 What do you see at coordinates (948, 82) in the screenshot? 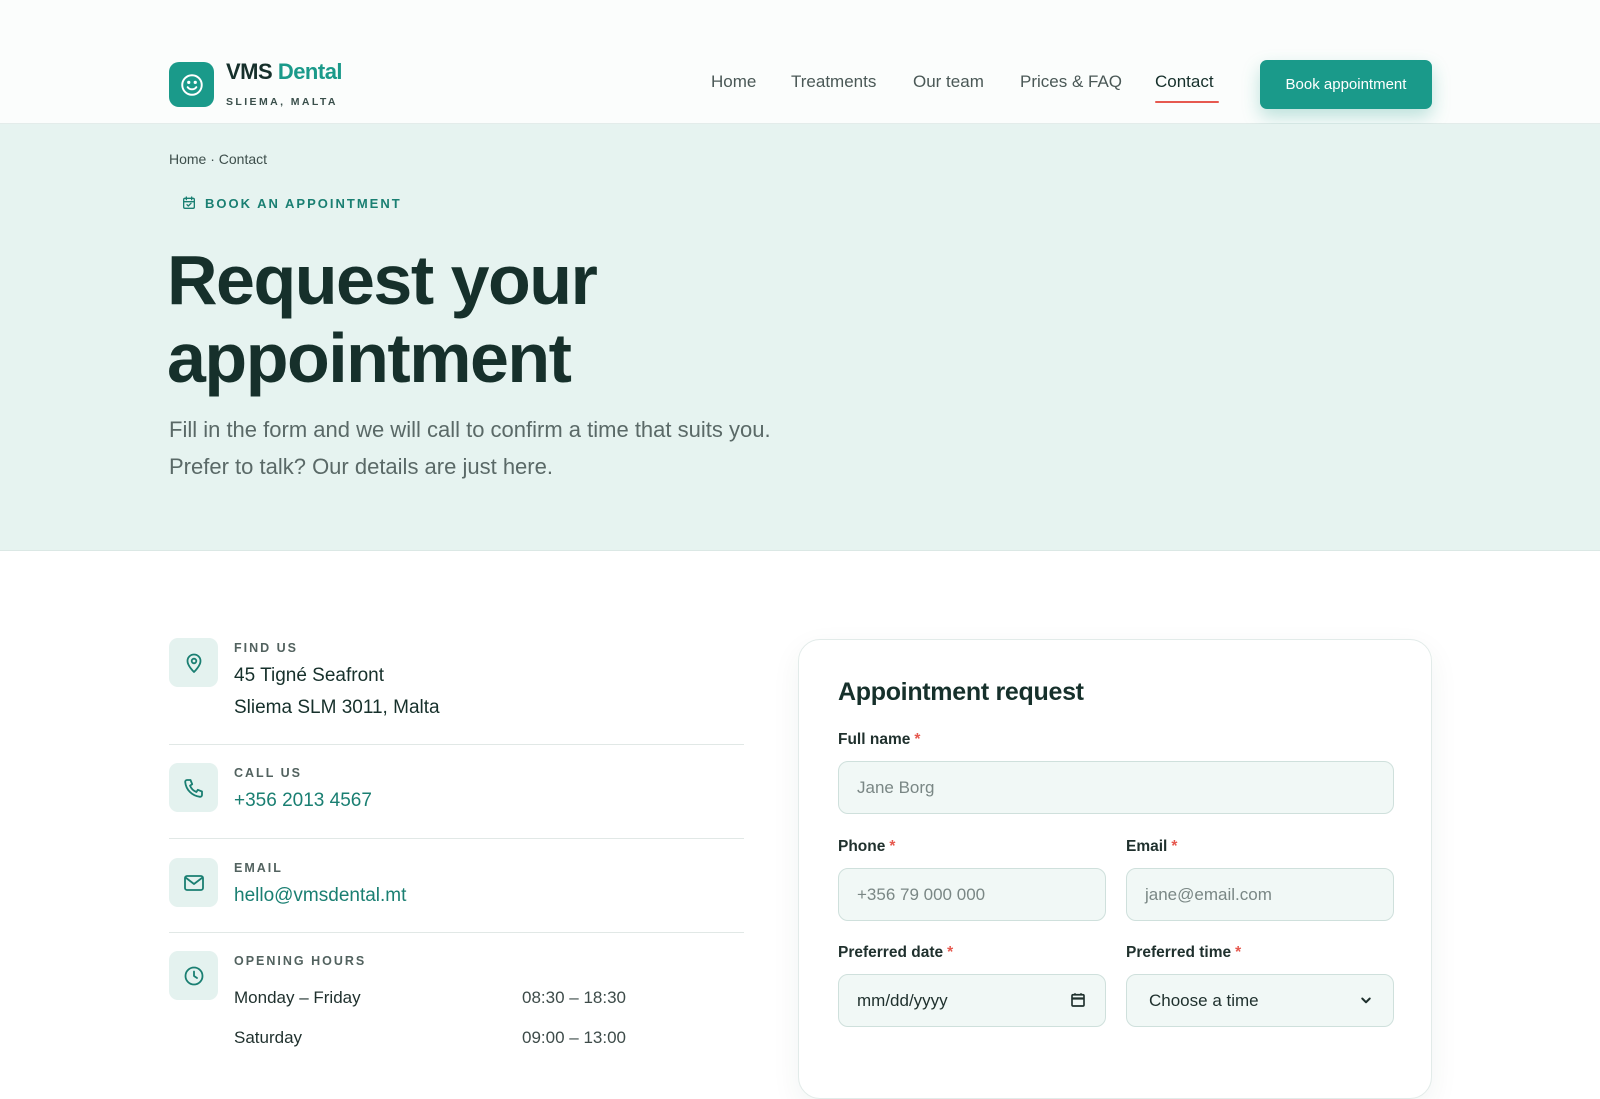
I see `nav-our-team: Our team` at bounding box center [948, 82].